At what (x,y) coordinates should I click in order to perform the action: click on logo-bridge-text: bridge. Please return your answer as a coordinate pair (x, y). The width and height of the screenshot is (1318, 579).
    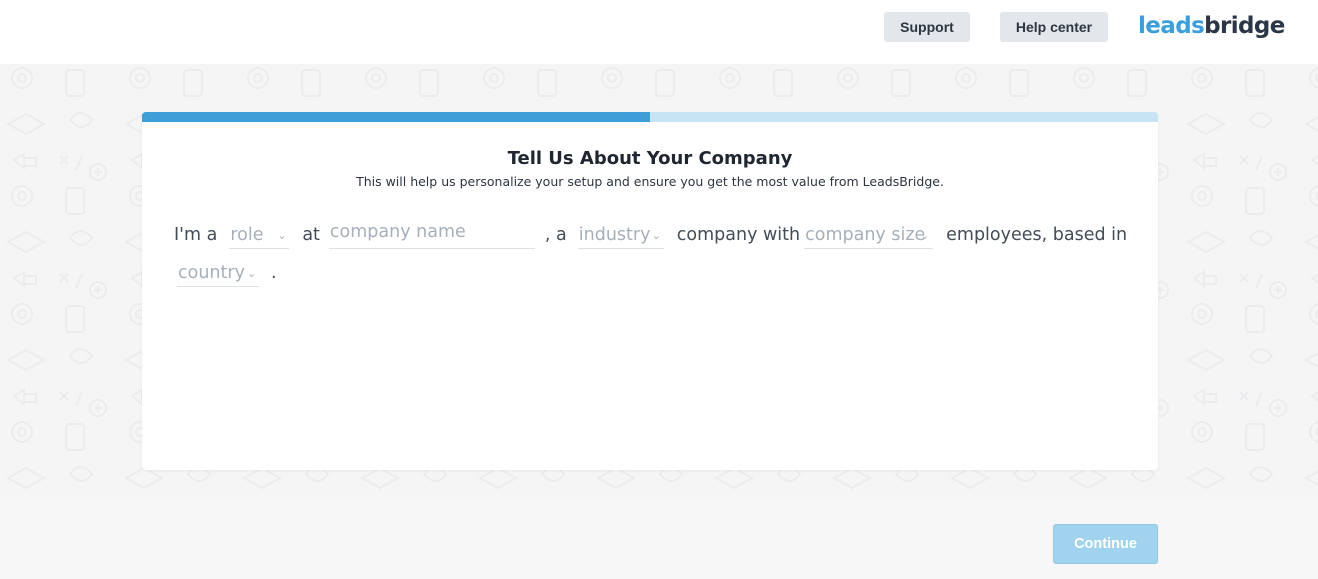
    Looking at the image, I should click on (1244, 26).